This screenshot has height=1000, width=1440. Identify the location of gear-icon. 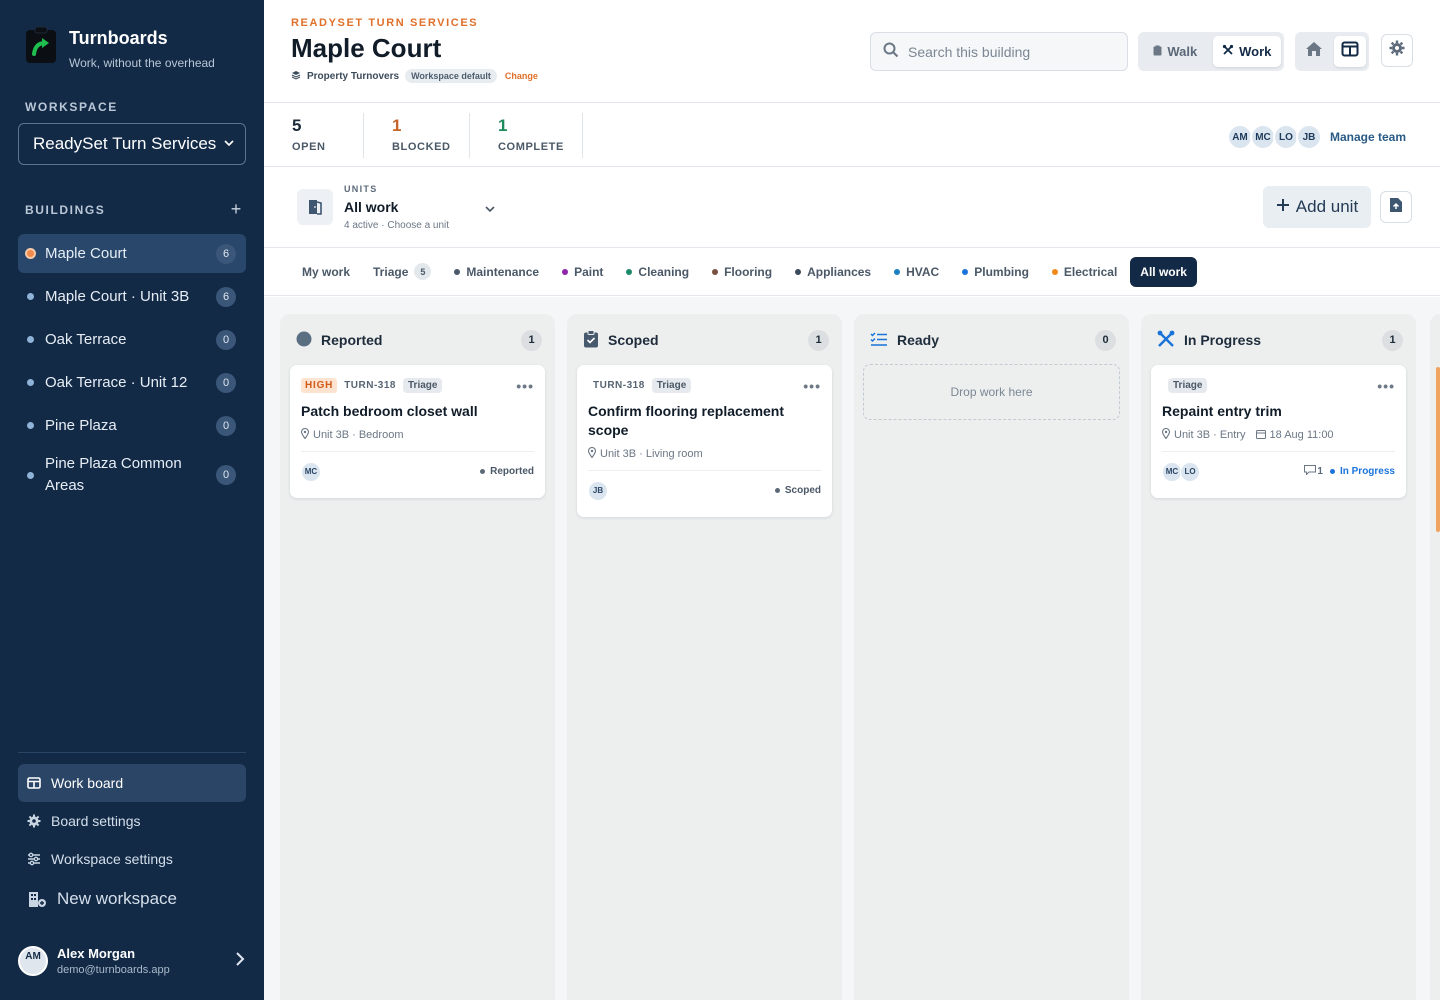
(1397, 50).